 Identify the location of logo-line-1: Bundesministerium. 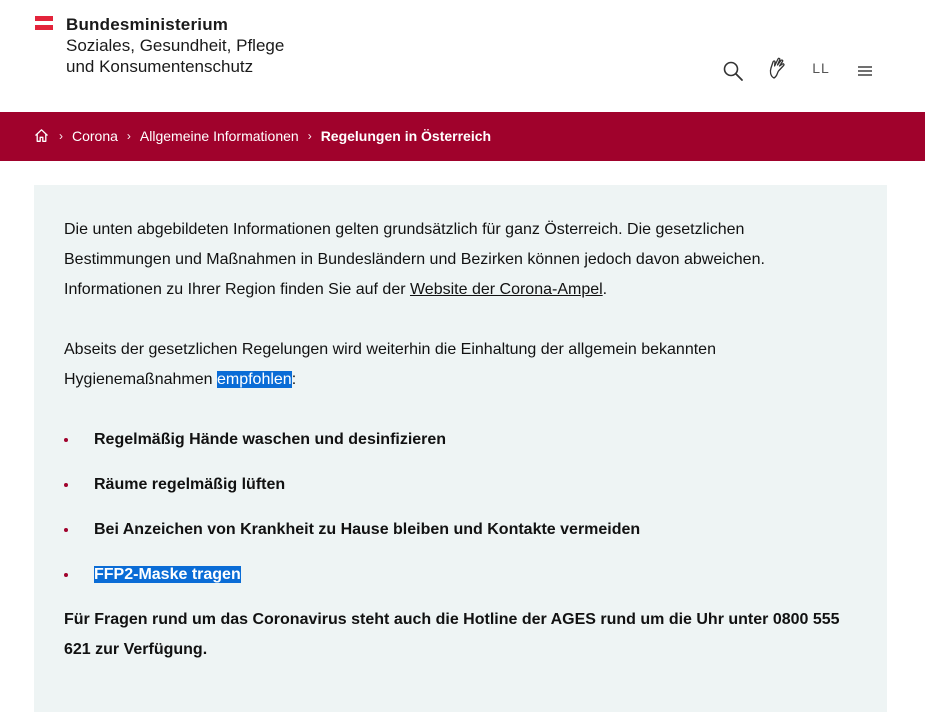
(147, 24).